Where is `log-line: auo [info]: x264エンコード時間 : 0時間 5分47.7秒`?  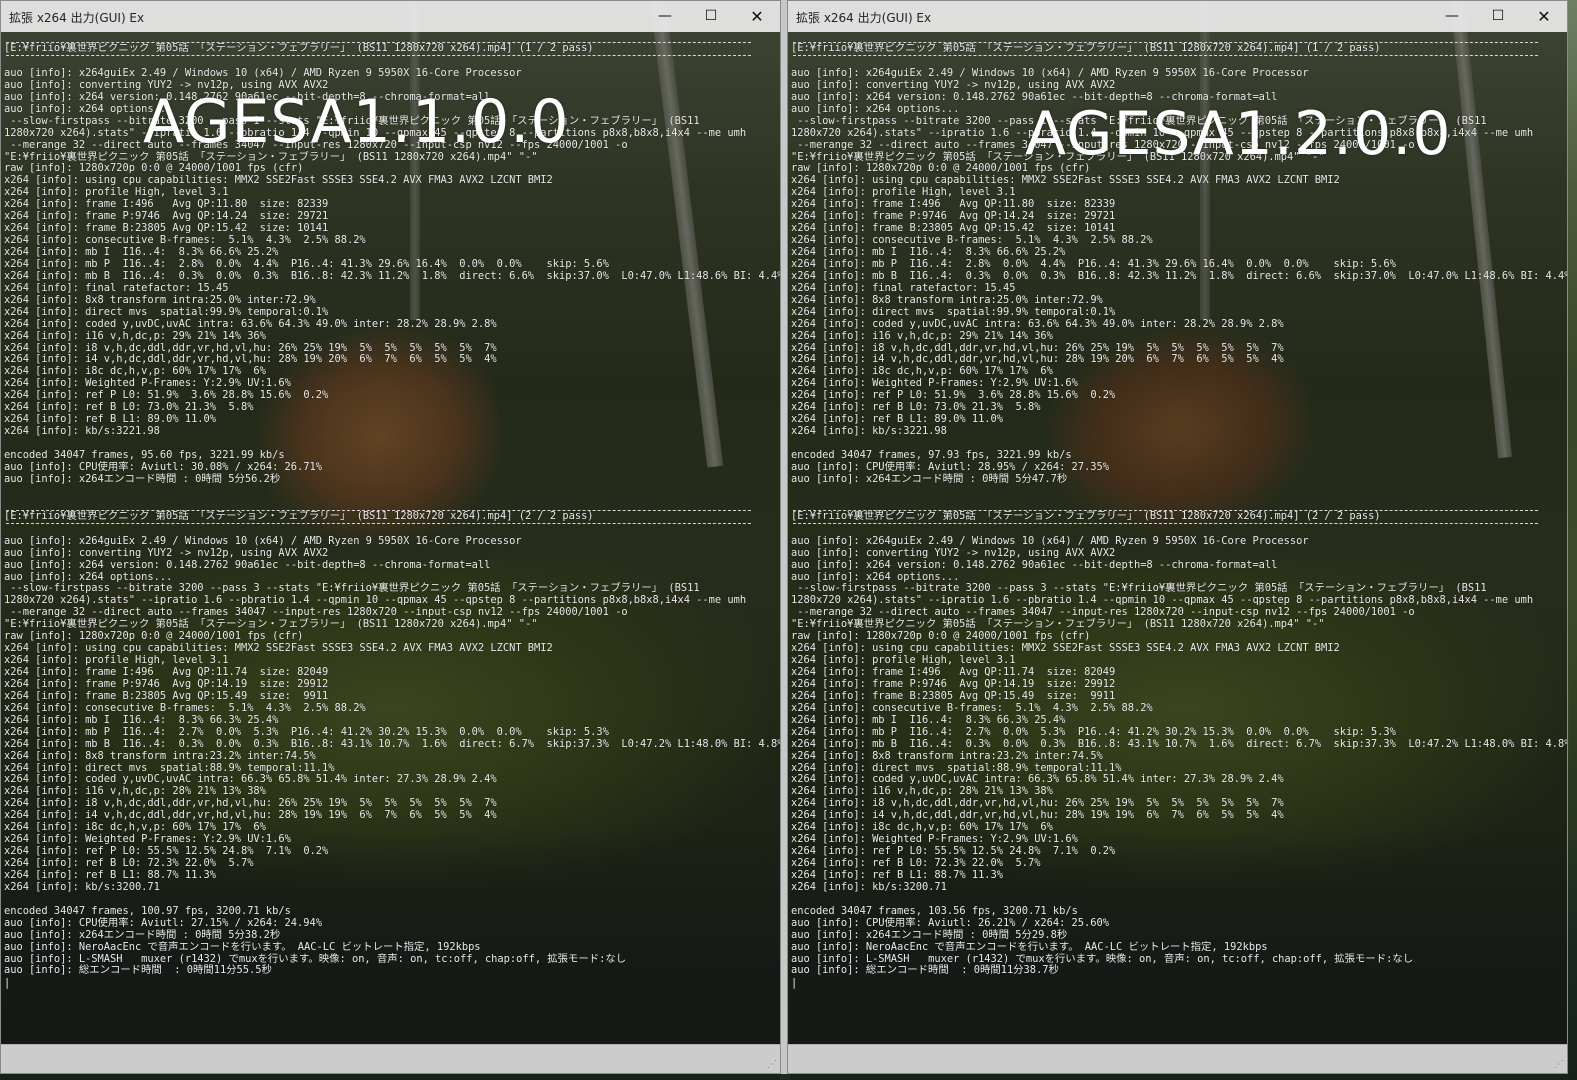
log-line: auo [info]: x264エンコード時間 : 0時間 5分47.7秒 is located at coordinates (929, 478).